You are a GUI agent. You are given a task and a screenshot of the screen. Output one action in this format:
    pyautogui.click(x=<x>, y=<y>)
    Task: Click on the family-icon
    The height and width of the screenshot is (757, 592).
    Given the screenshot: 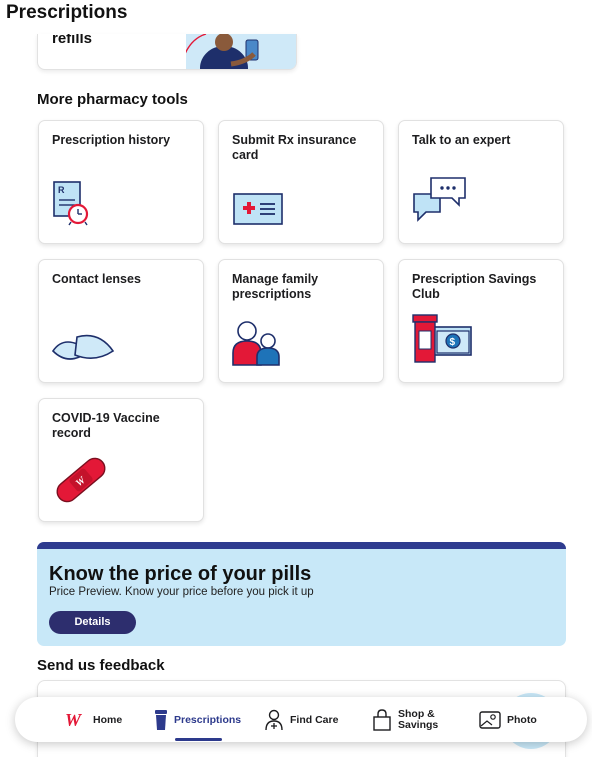 What is the action you would take?
    pyautogui.click(x=259, y=344)
    